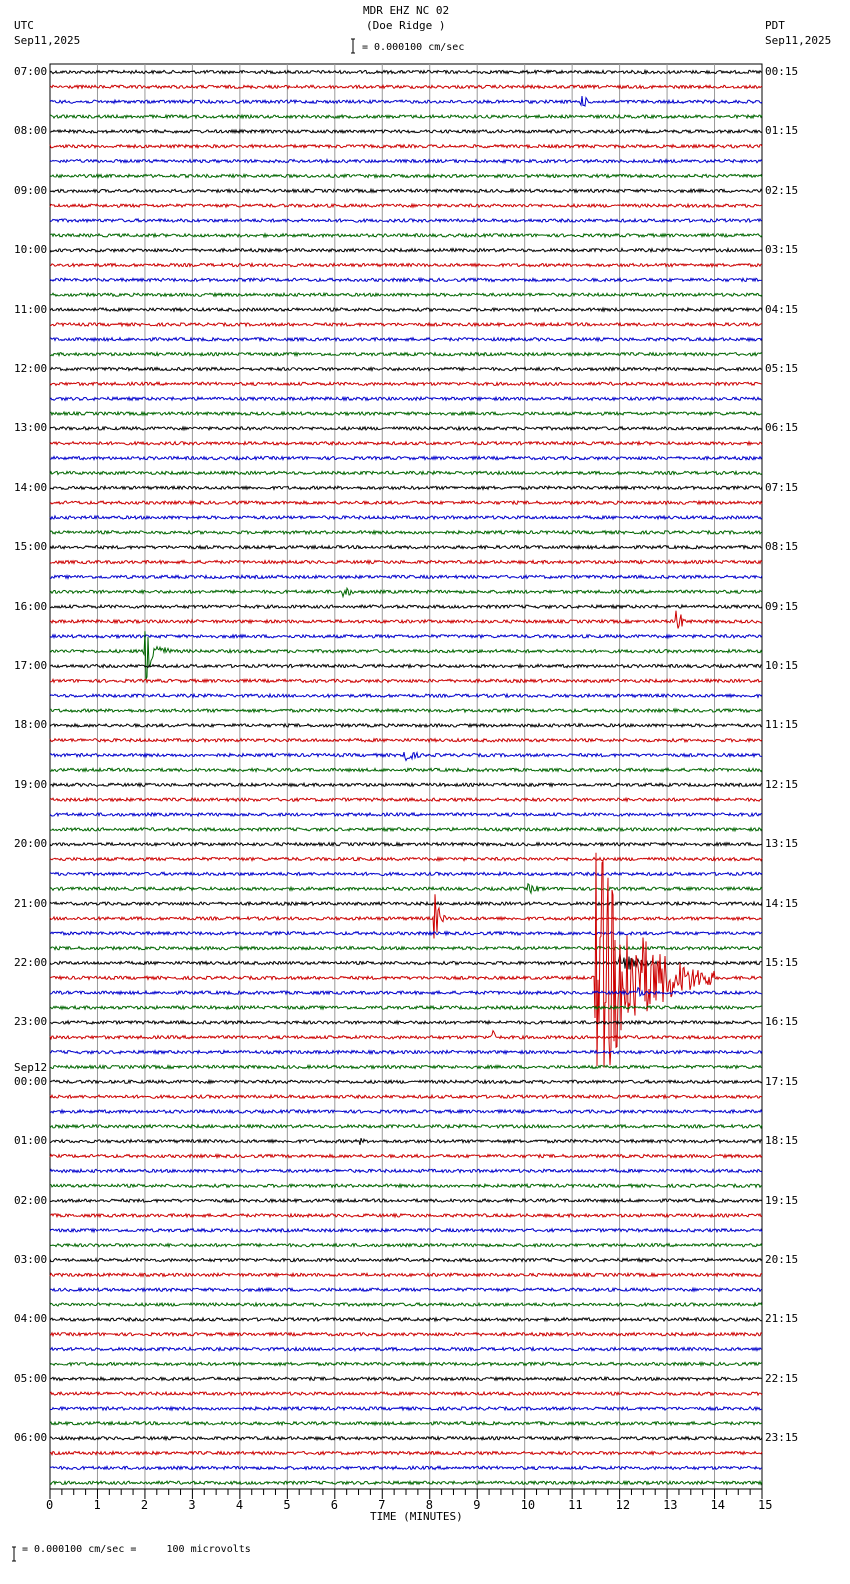 The height and width of the screenshot is (1584, 850). Describe the element at coordinates (782, 309) in the screenshot. I see `pdt-hour-label: 04:15` at that location.